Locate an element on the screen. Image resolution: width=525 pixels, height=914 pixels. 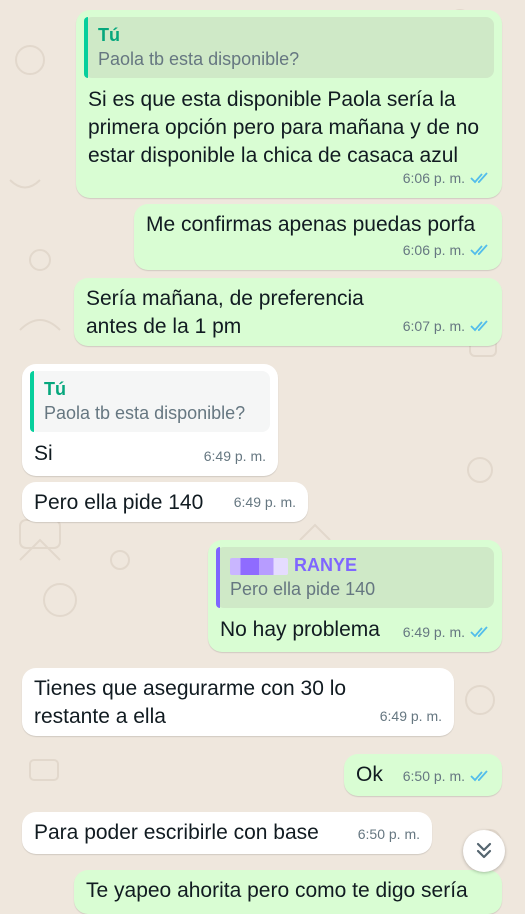
message-outgoing: Ok 6:50 p. m. is located at coordinates (423, 775).